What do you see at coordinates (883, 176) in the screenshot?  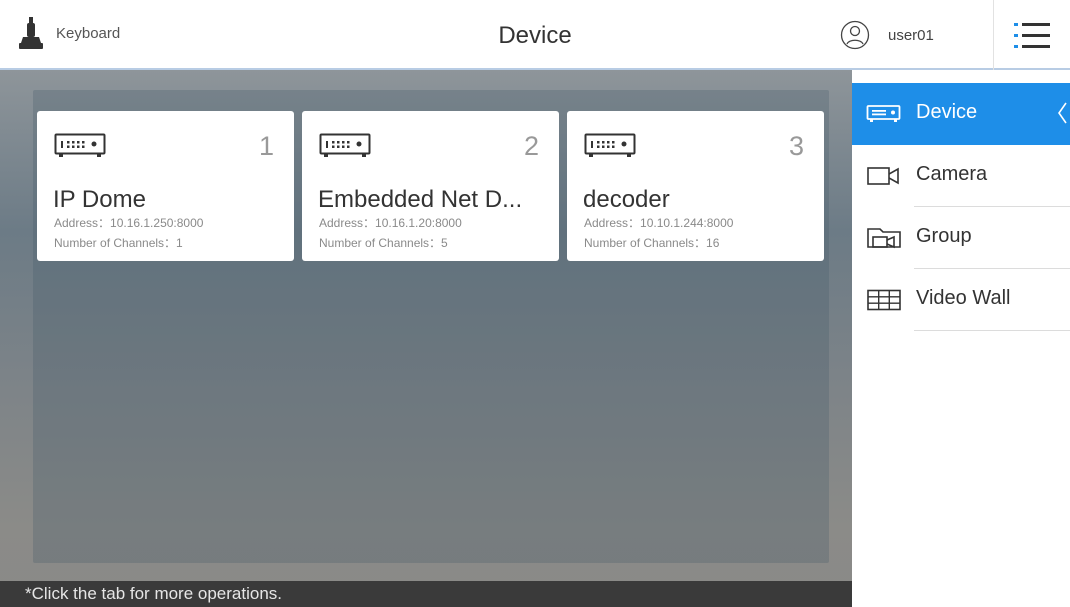 I see `camera-icon` at bounding box center [883, 176].